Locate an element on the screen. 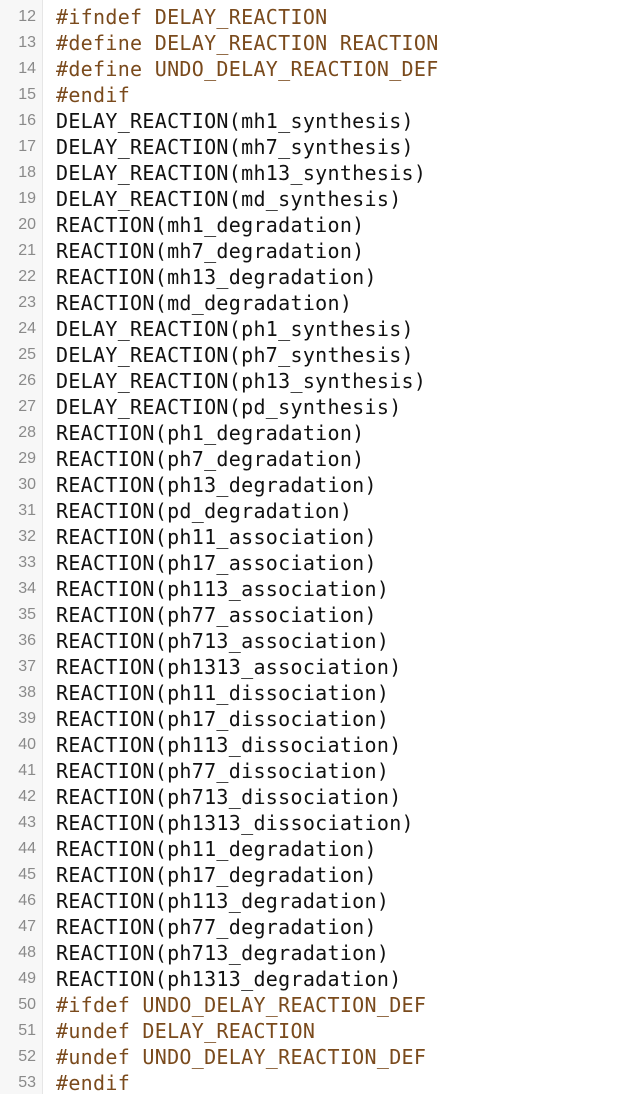 Image resolution: width=642 pixels, height=1094 pixels. code-line: 28 REACTION(ph1_degradation) is located at coordinates (321, 433).